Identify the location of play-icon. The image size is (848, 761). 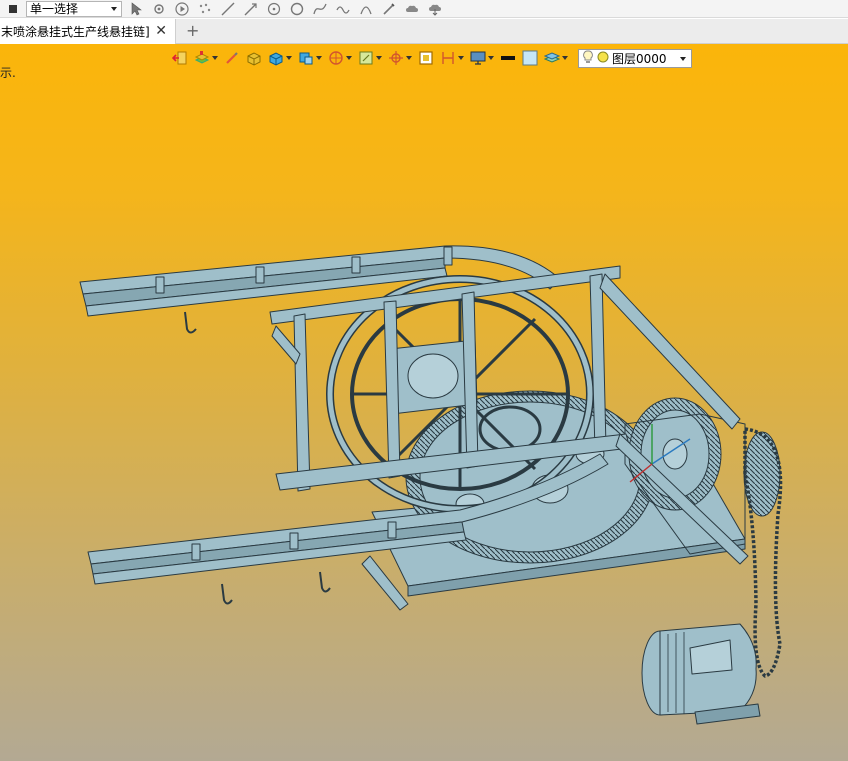
(182, 9).